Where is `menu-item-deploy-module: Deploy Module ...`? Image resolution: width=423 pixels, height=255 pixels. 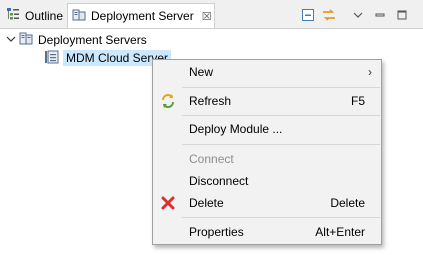
menu-item-deploy-module: Deploy Module ... is located at coordinates (267, 129).